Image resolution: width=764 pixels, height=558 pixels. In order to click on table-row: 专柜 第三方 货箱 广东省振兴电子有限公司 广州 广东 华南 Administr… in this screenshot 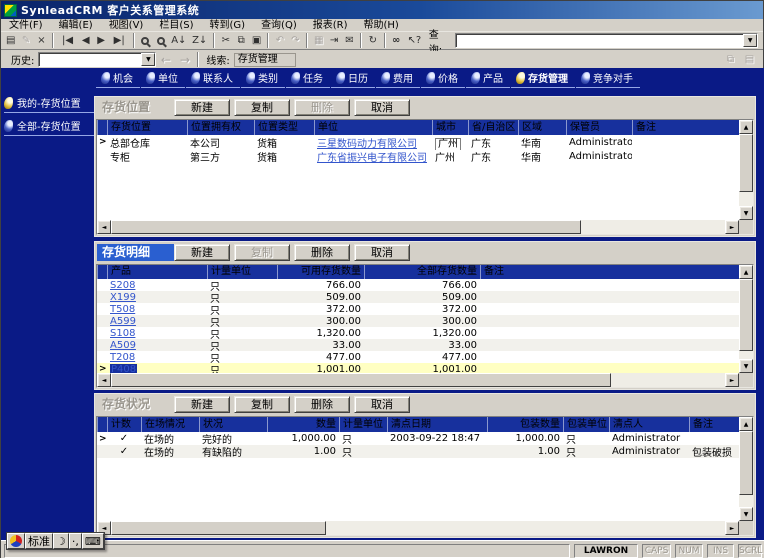, I will do `click(418, 156)`.